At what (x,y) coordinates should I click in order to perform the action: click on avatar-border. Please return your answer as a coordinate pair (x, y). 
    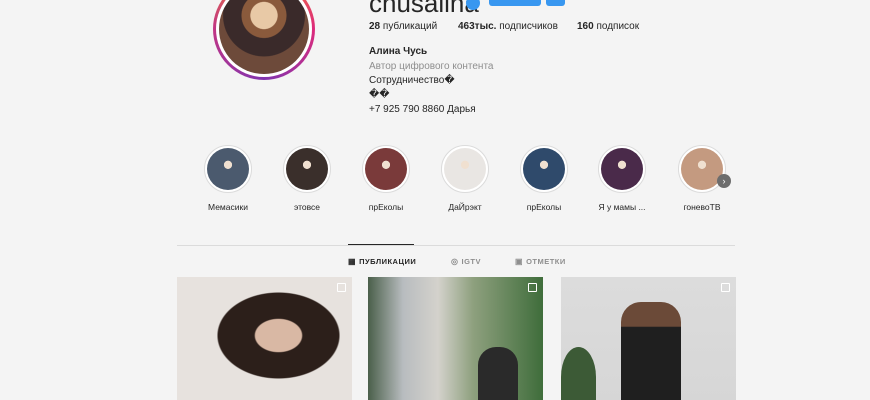
    Looking at the image, I should click on (264, 38).